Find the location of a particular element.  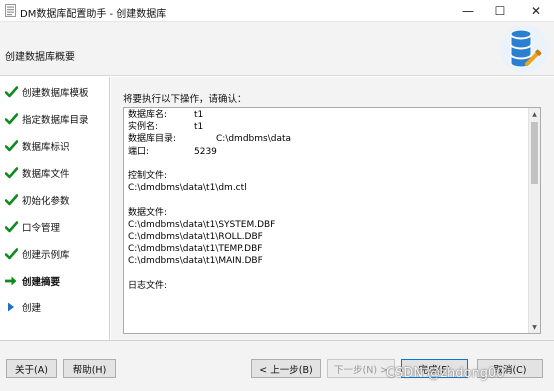

app-icon is located at coordinates (10, 10).